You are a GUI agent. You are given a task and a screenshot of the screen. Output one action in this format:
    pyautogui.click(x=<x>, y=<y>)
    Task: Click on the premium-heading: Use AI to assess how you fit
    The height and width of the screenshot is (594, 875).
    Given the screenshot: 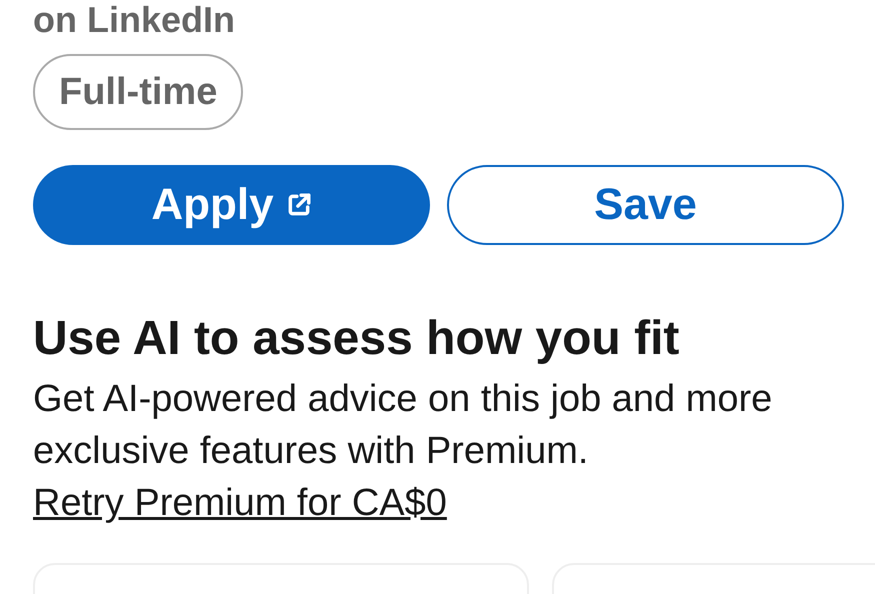 What is the action you would take?
    pyautogui.click(x=356, y=339)
    